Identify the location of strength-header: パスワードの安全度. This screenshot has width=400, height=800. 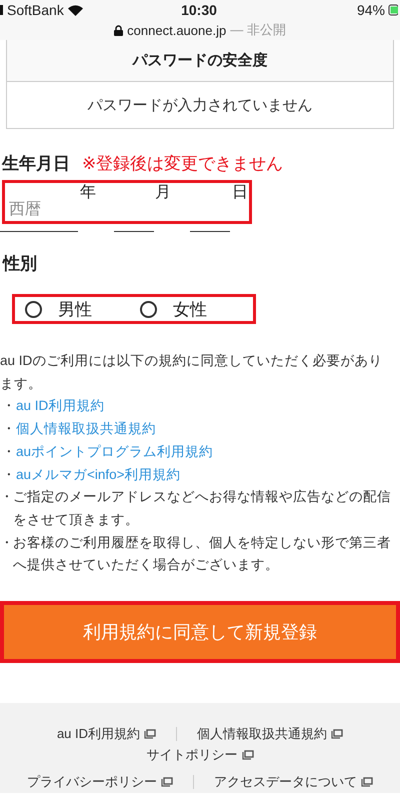
(200, 61).